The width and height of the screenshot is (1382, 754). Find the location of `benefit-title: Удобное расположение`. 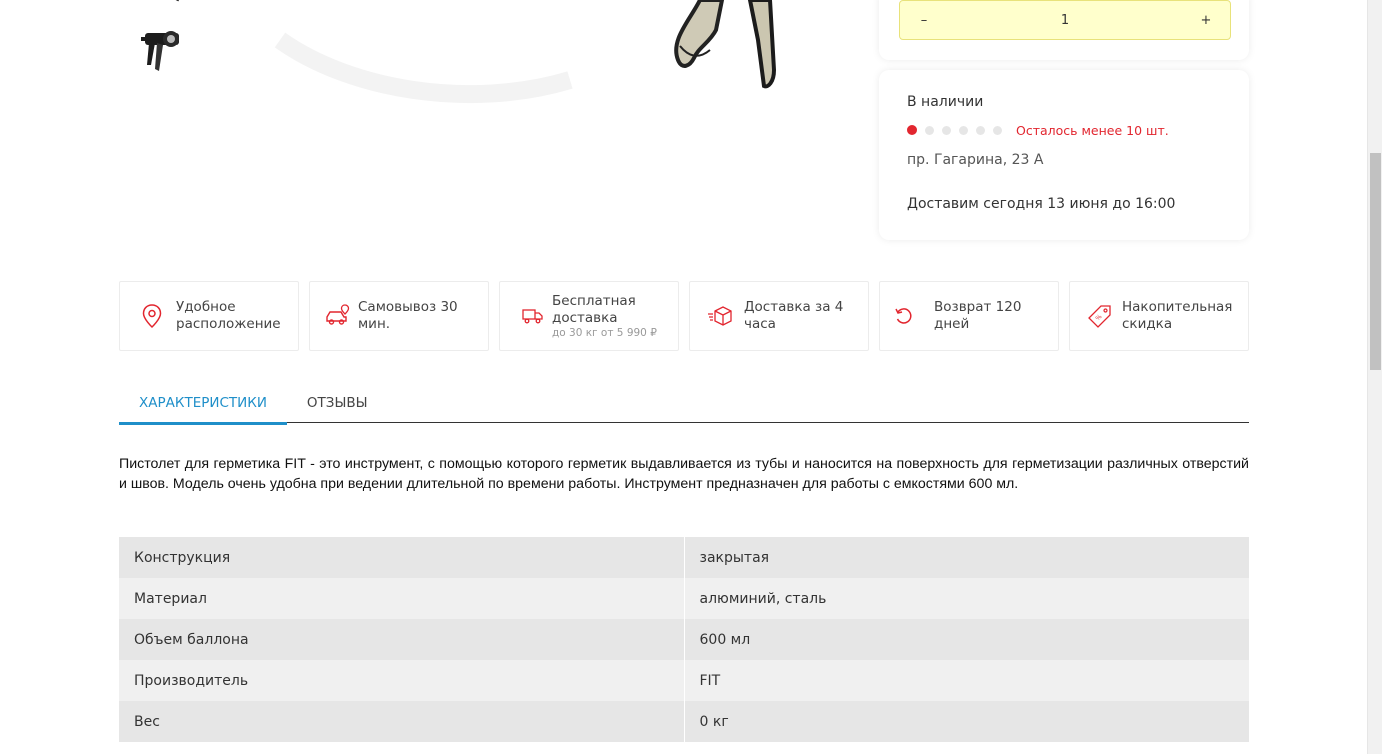

benefit-title: Удобное расположение is located at coordinates (228, 315).